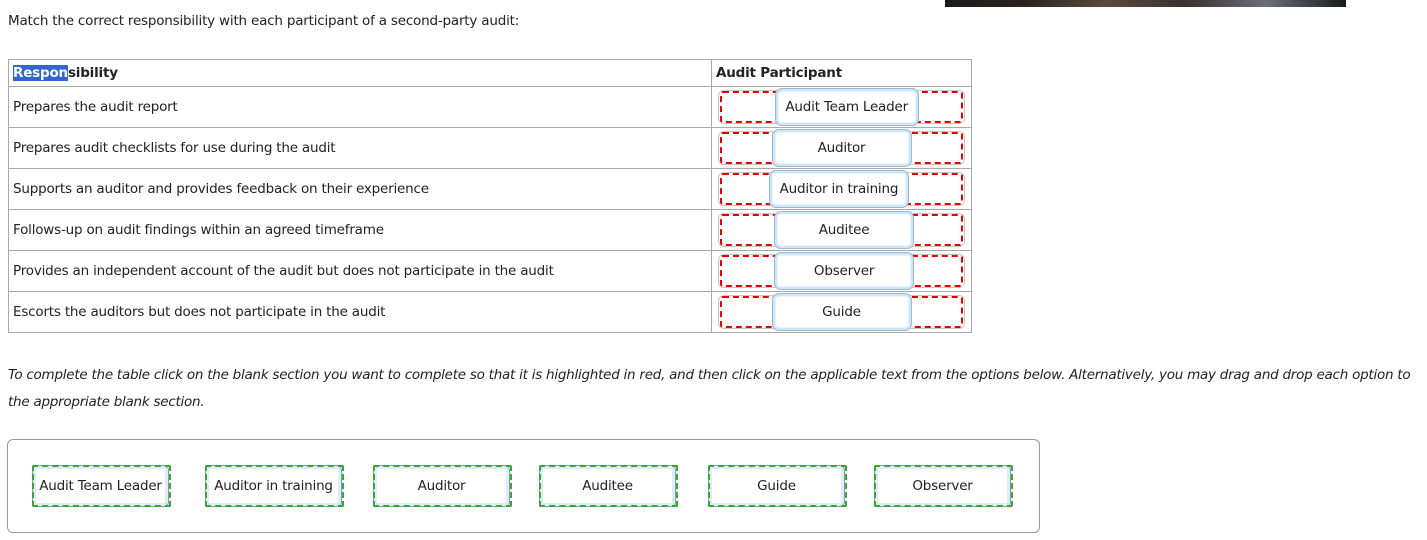 This screenshot has width=1427, height=540. I want to click on participant-drop-slot: Observer, so click(841, 271).